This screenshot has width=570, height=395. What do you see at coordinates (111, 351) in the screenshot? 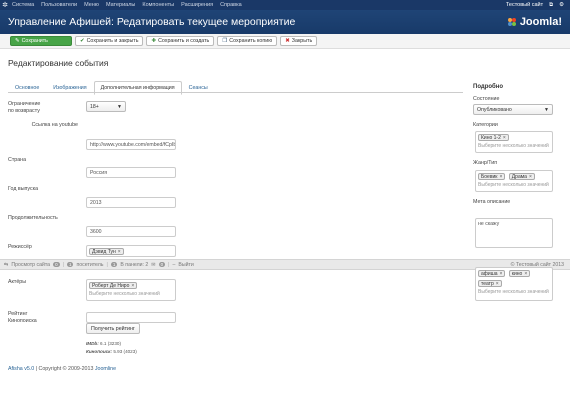
I see `kinopoisk-rating: Кинопоиск: 5.93 (4023)` at bounding box center [111, 351].